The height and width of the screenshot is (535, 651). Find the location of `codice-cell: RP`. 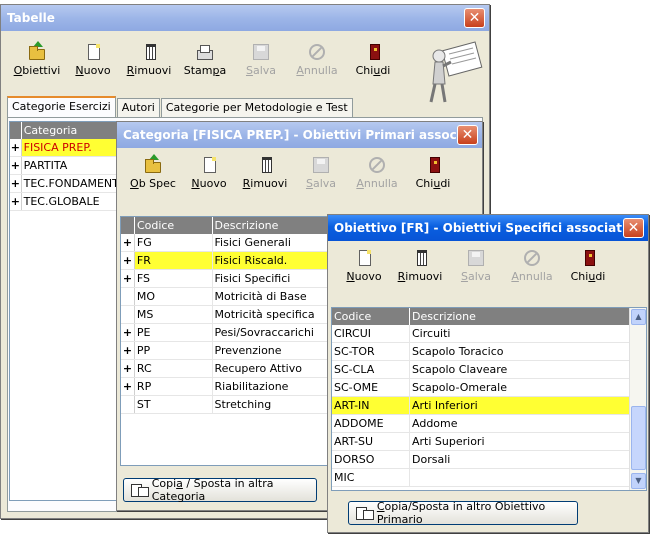

codice-cell: RP is located at coordinates (174, 386).